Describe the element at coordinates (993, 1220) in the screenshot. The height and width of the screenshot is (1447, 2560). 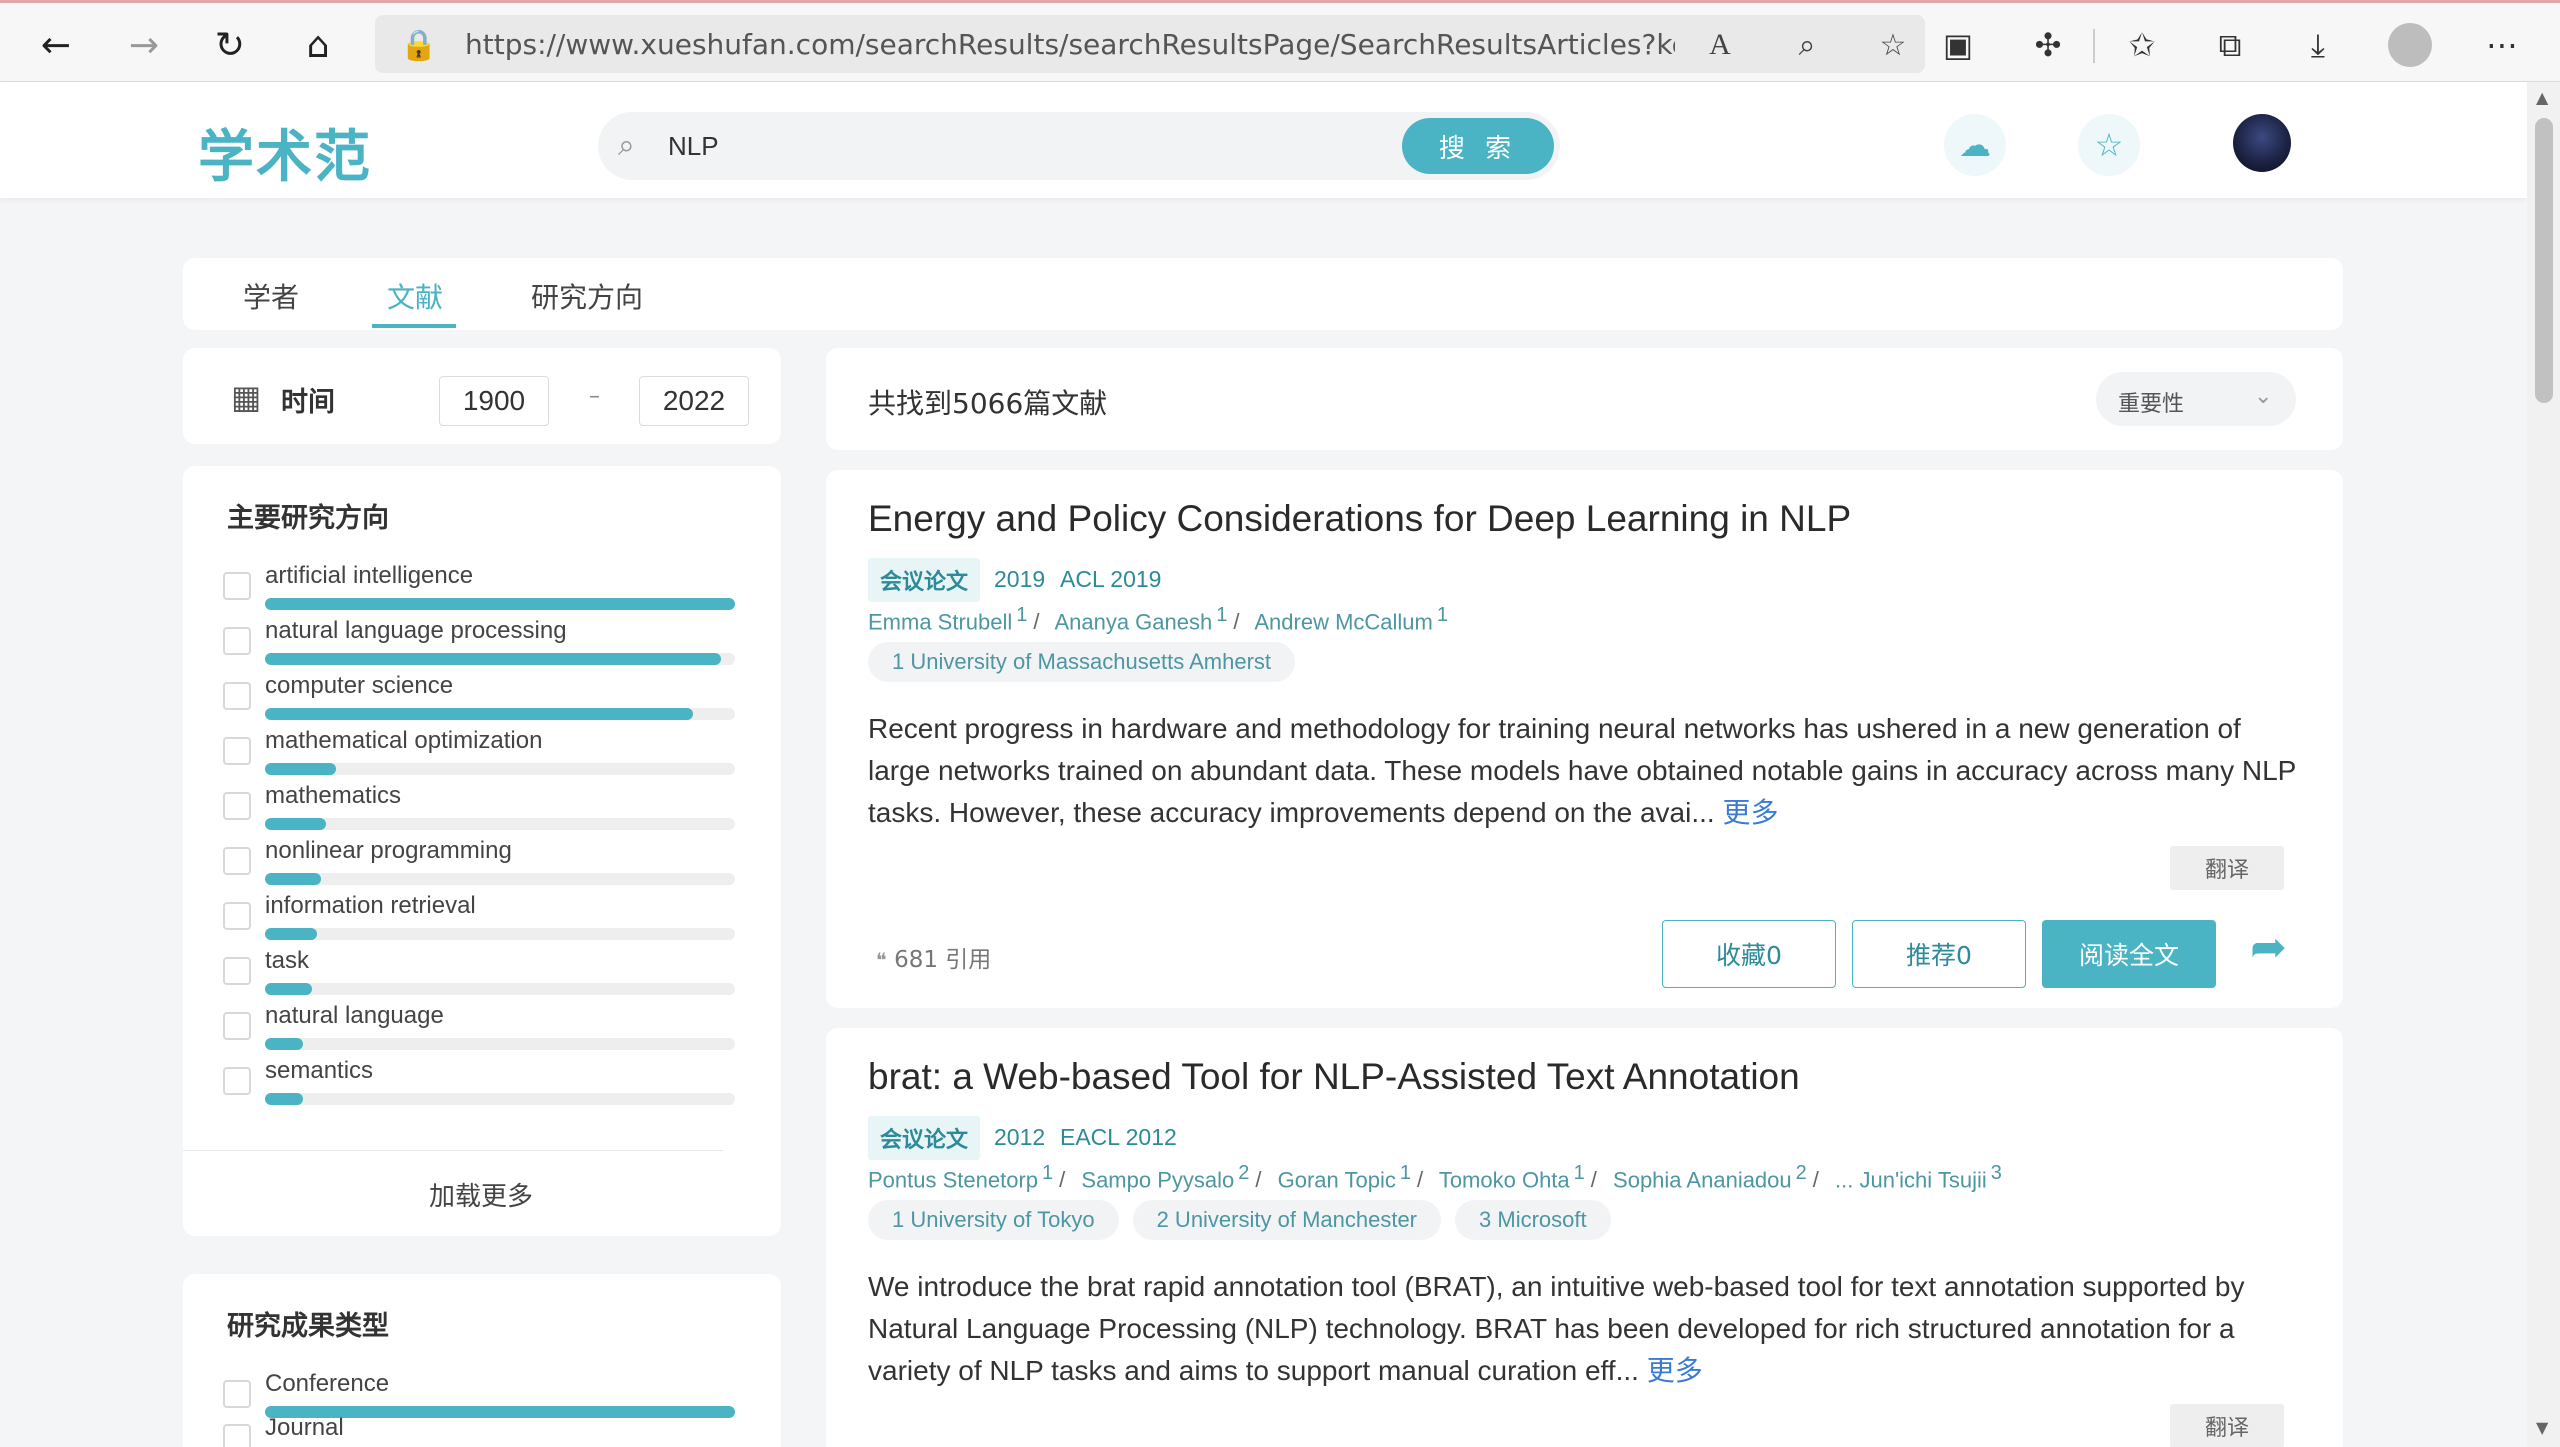
I see `affiliation-tag: 1 University of Tokyo` at that location.